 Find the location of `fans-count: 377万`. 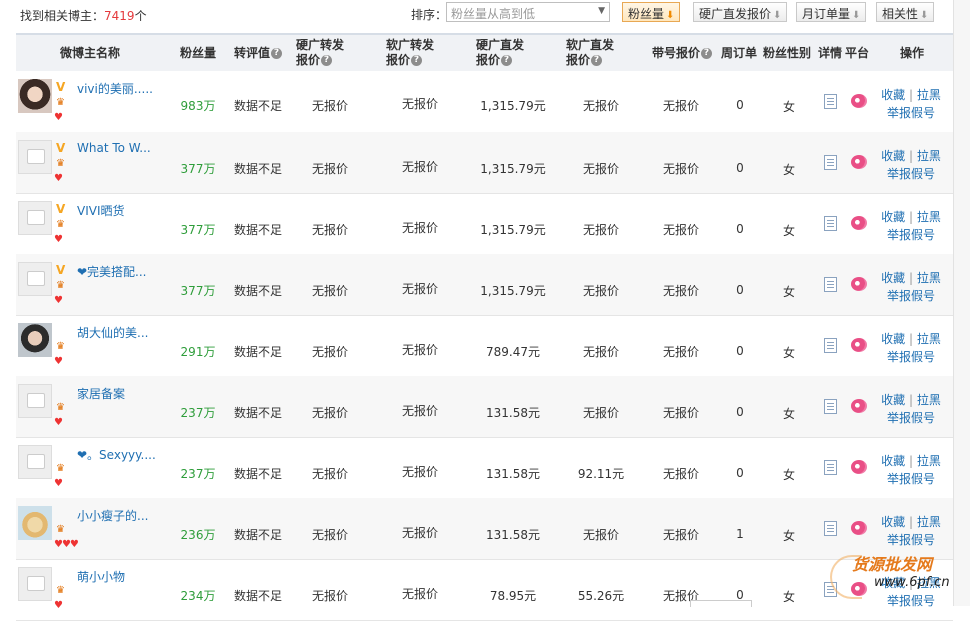

fans-count: 377万 is located at coordinates (198, 169).